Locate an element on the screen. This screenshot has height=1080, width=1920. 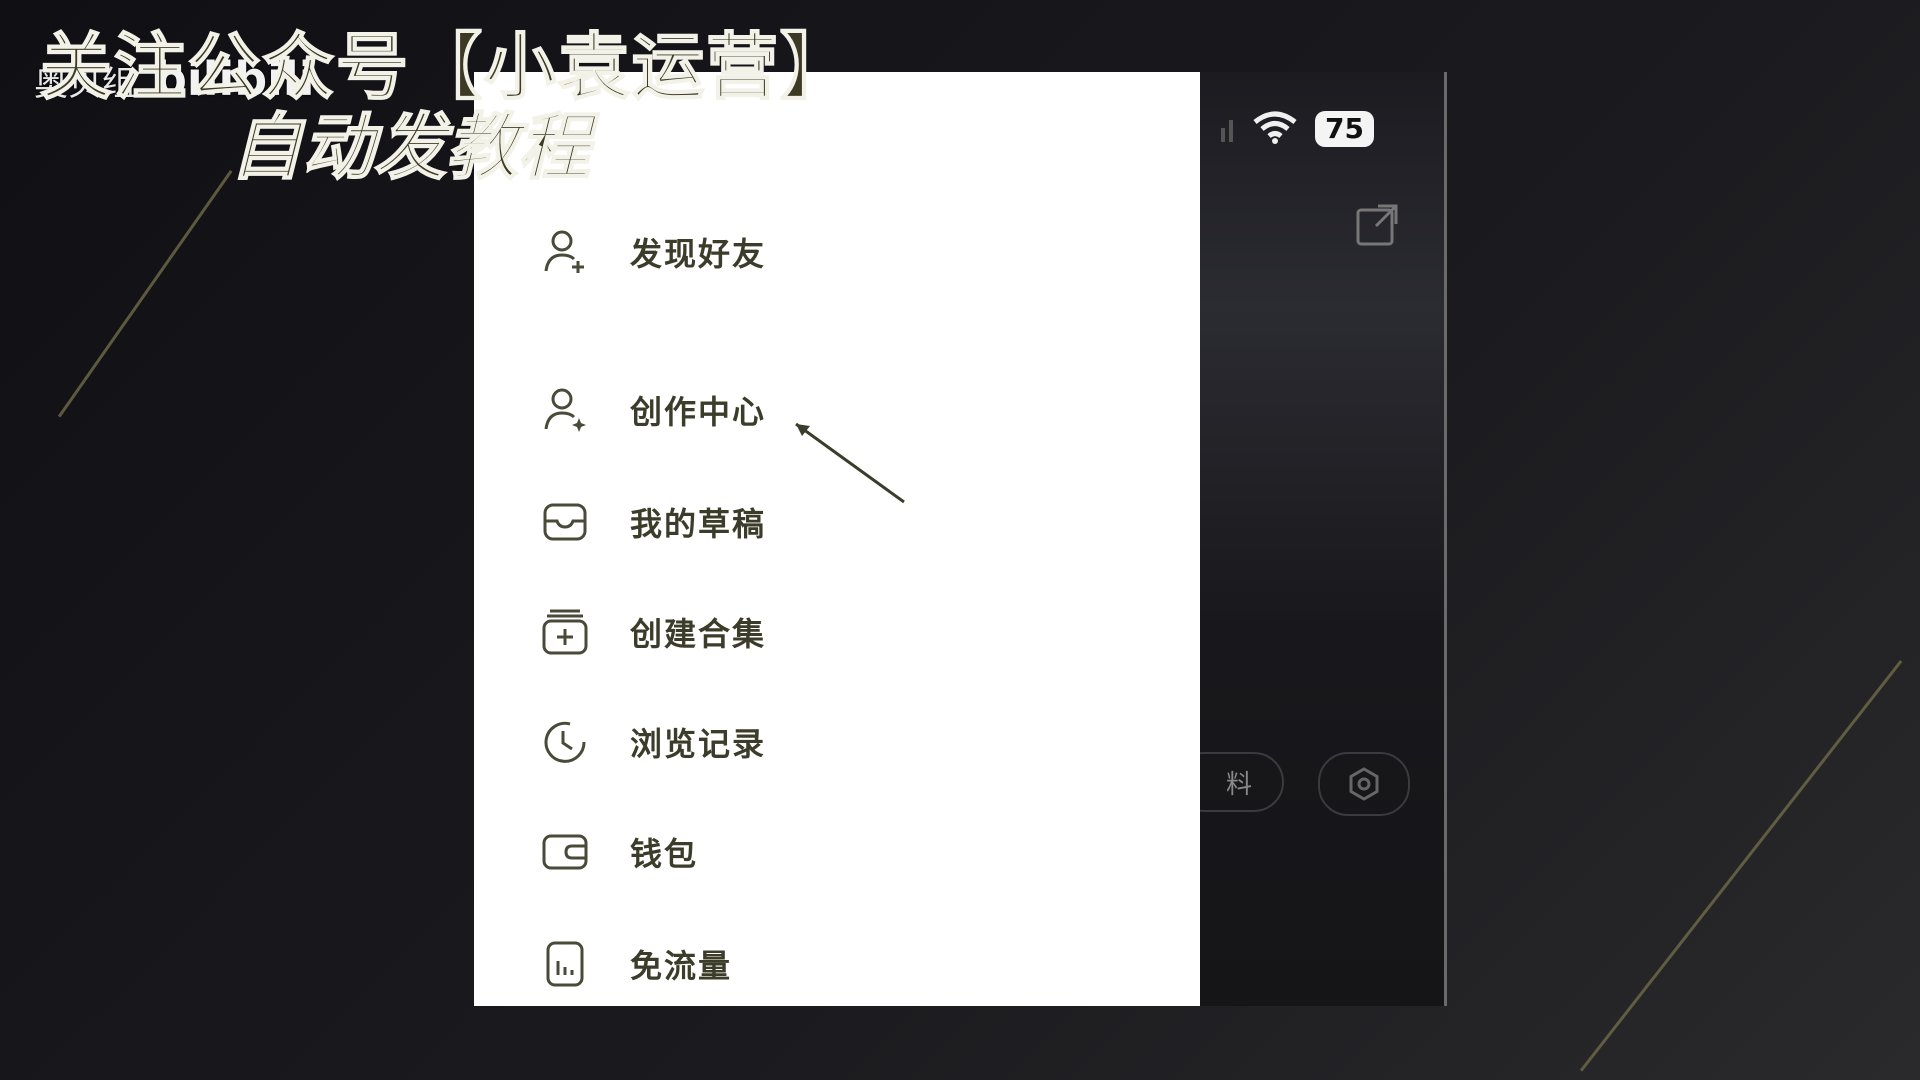
menu-item-data-free: 免流量 is located at coordinates (636, 964).